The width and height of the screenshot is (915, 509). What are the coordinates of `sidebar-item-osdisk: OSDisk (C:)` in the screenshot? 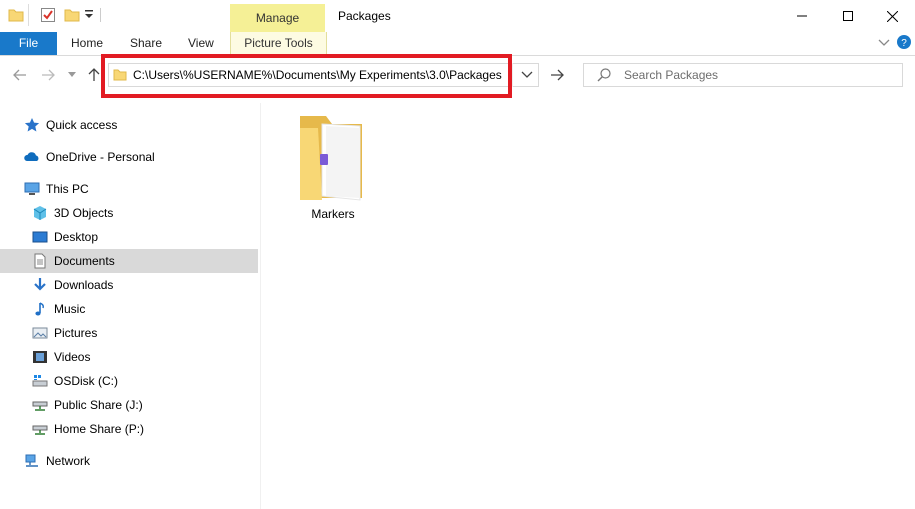 It's located at (75, 381).